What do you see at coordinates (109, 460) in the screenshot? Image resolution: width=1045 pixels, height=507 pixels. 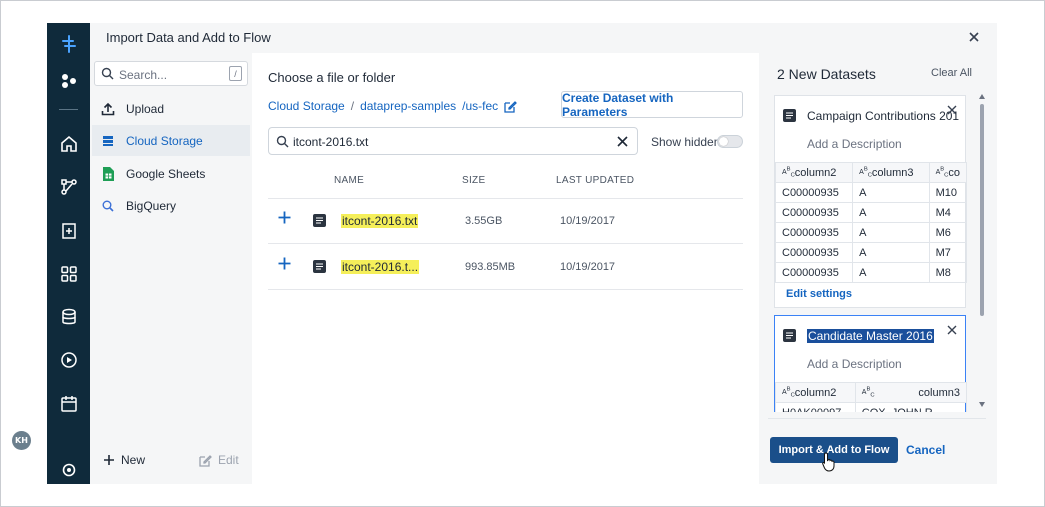 I see `plus-icon` at bounding box center [109, 460].